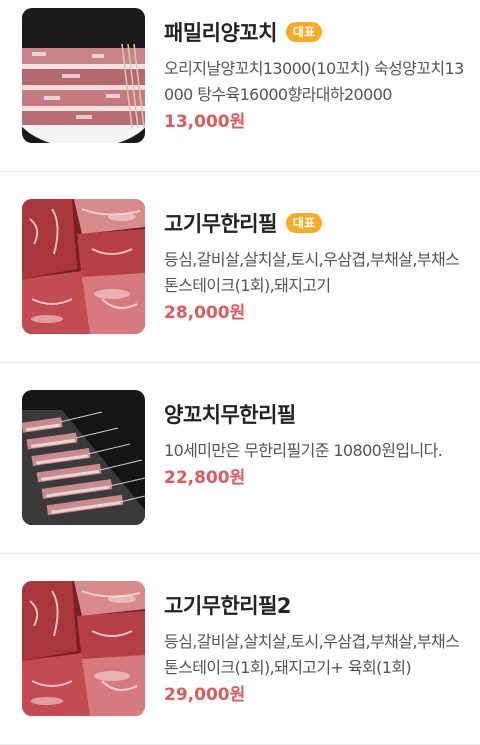  What do you see at coordinates (316, 605) in the screenshot?
I see `menu-item-title-row: 고기무한리필2` at bounding box center [316, 605].